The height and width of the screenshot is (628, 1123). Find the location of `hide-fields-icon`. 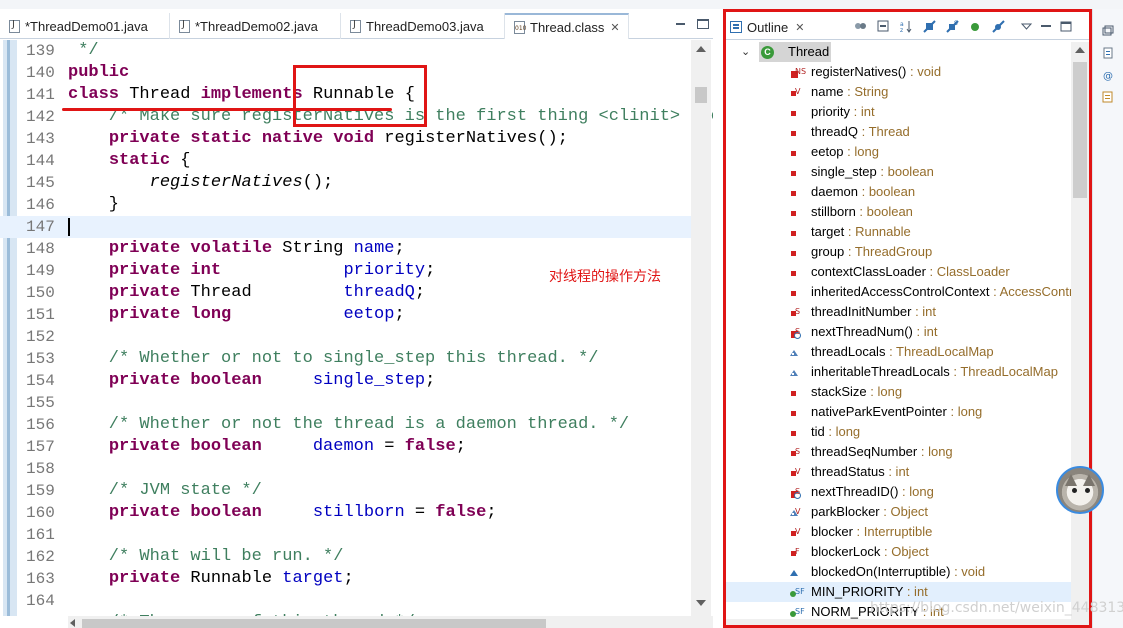

hide-fields-icon is located at coordinates (929, 26).